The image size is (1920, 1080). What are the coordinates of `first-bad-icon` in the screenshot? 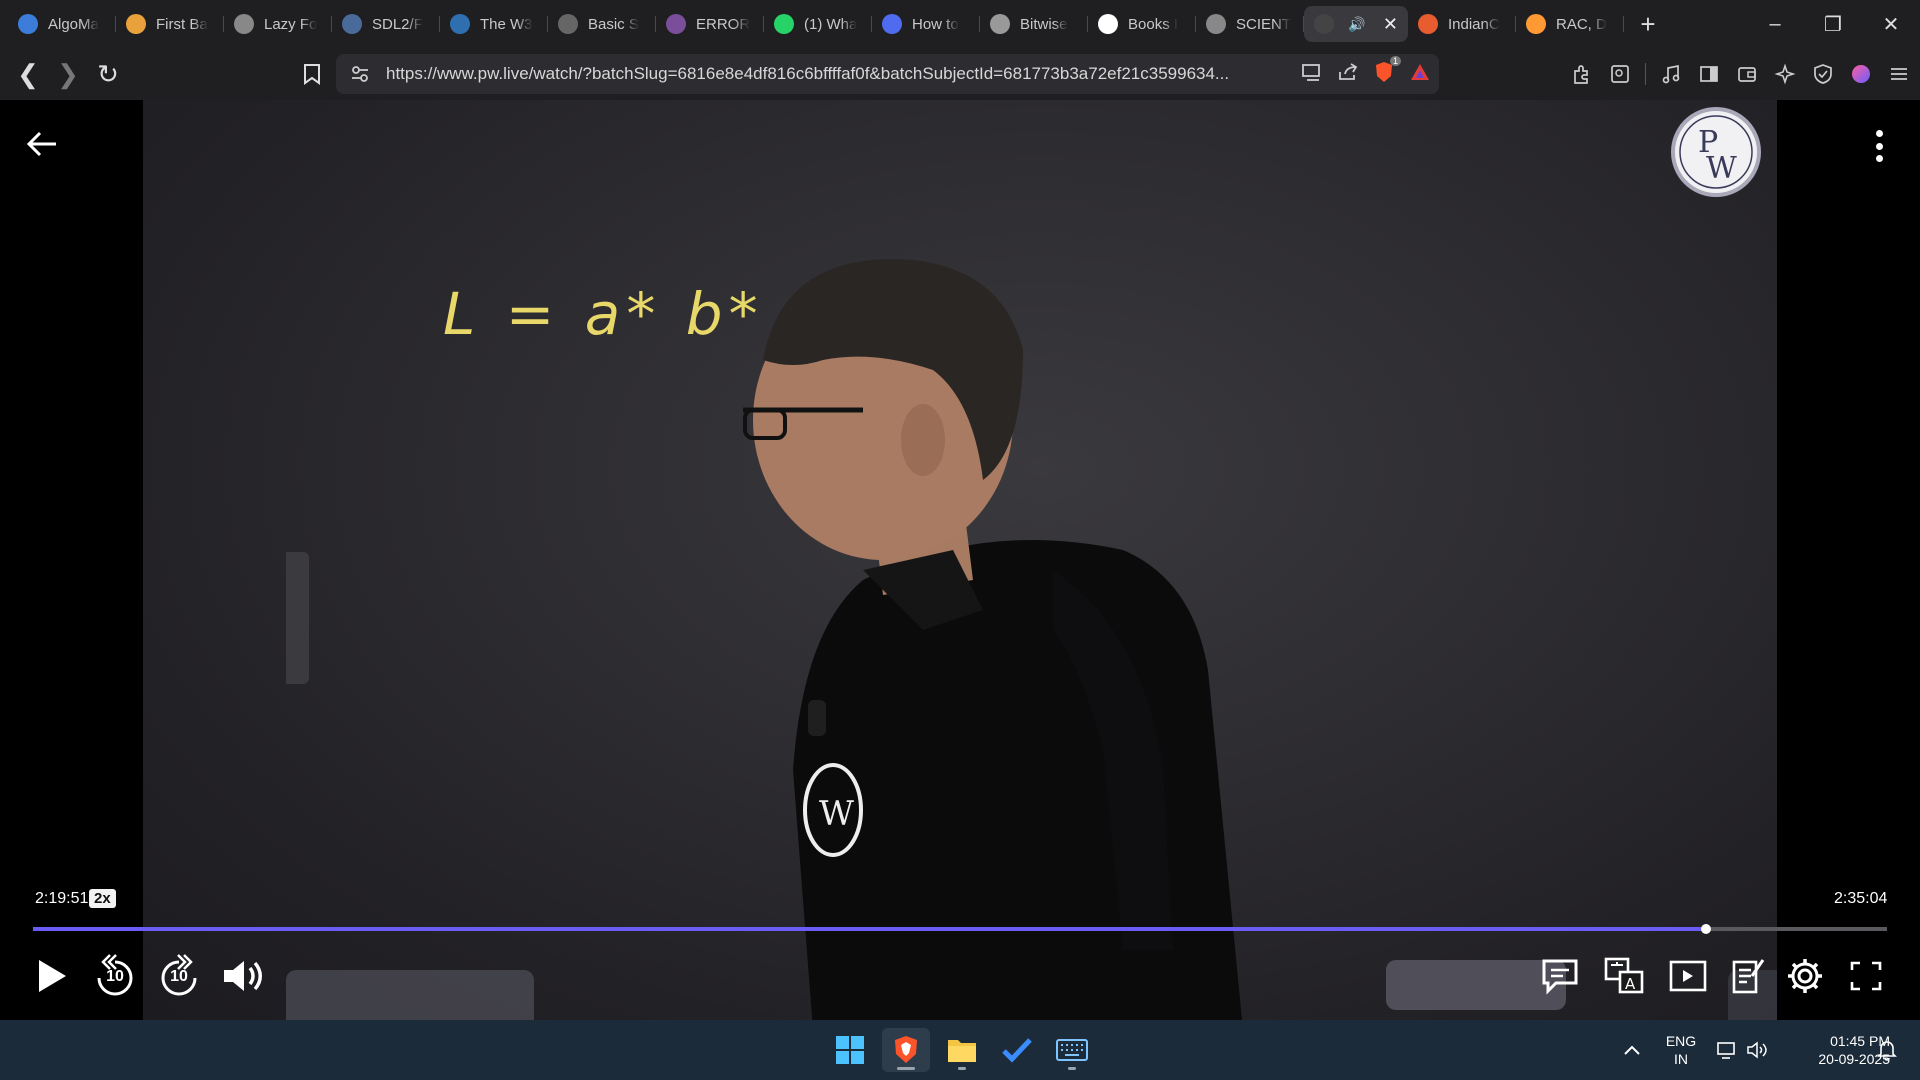 It's located at (136, 24).